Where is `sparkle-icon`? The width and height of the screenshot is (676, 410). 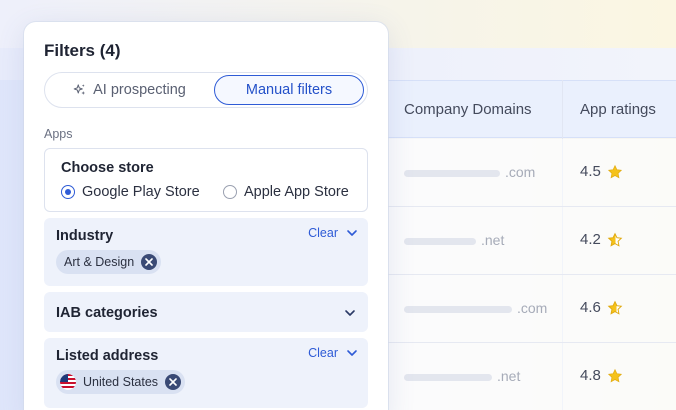
sparkle-icon is located at coordinates (79, 89).